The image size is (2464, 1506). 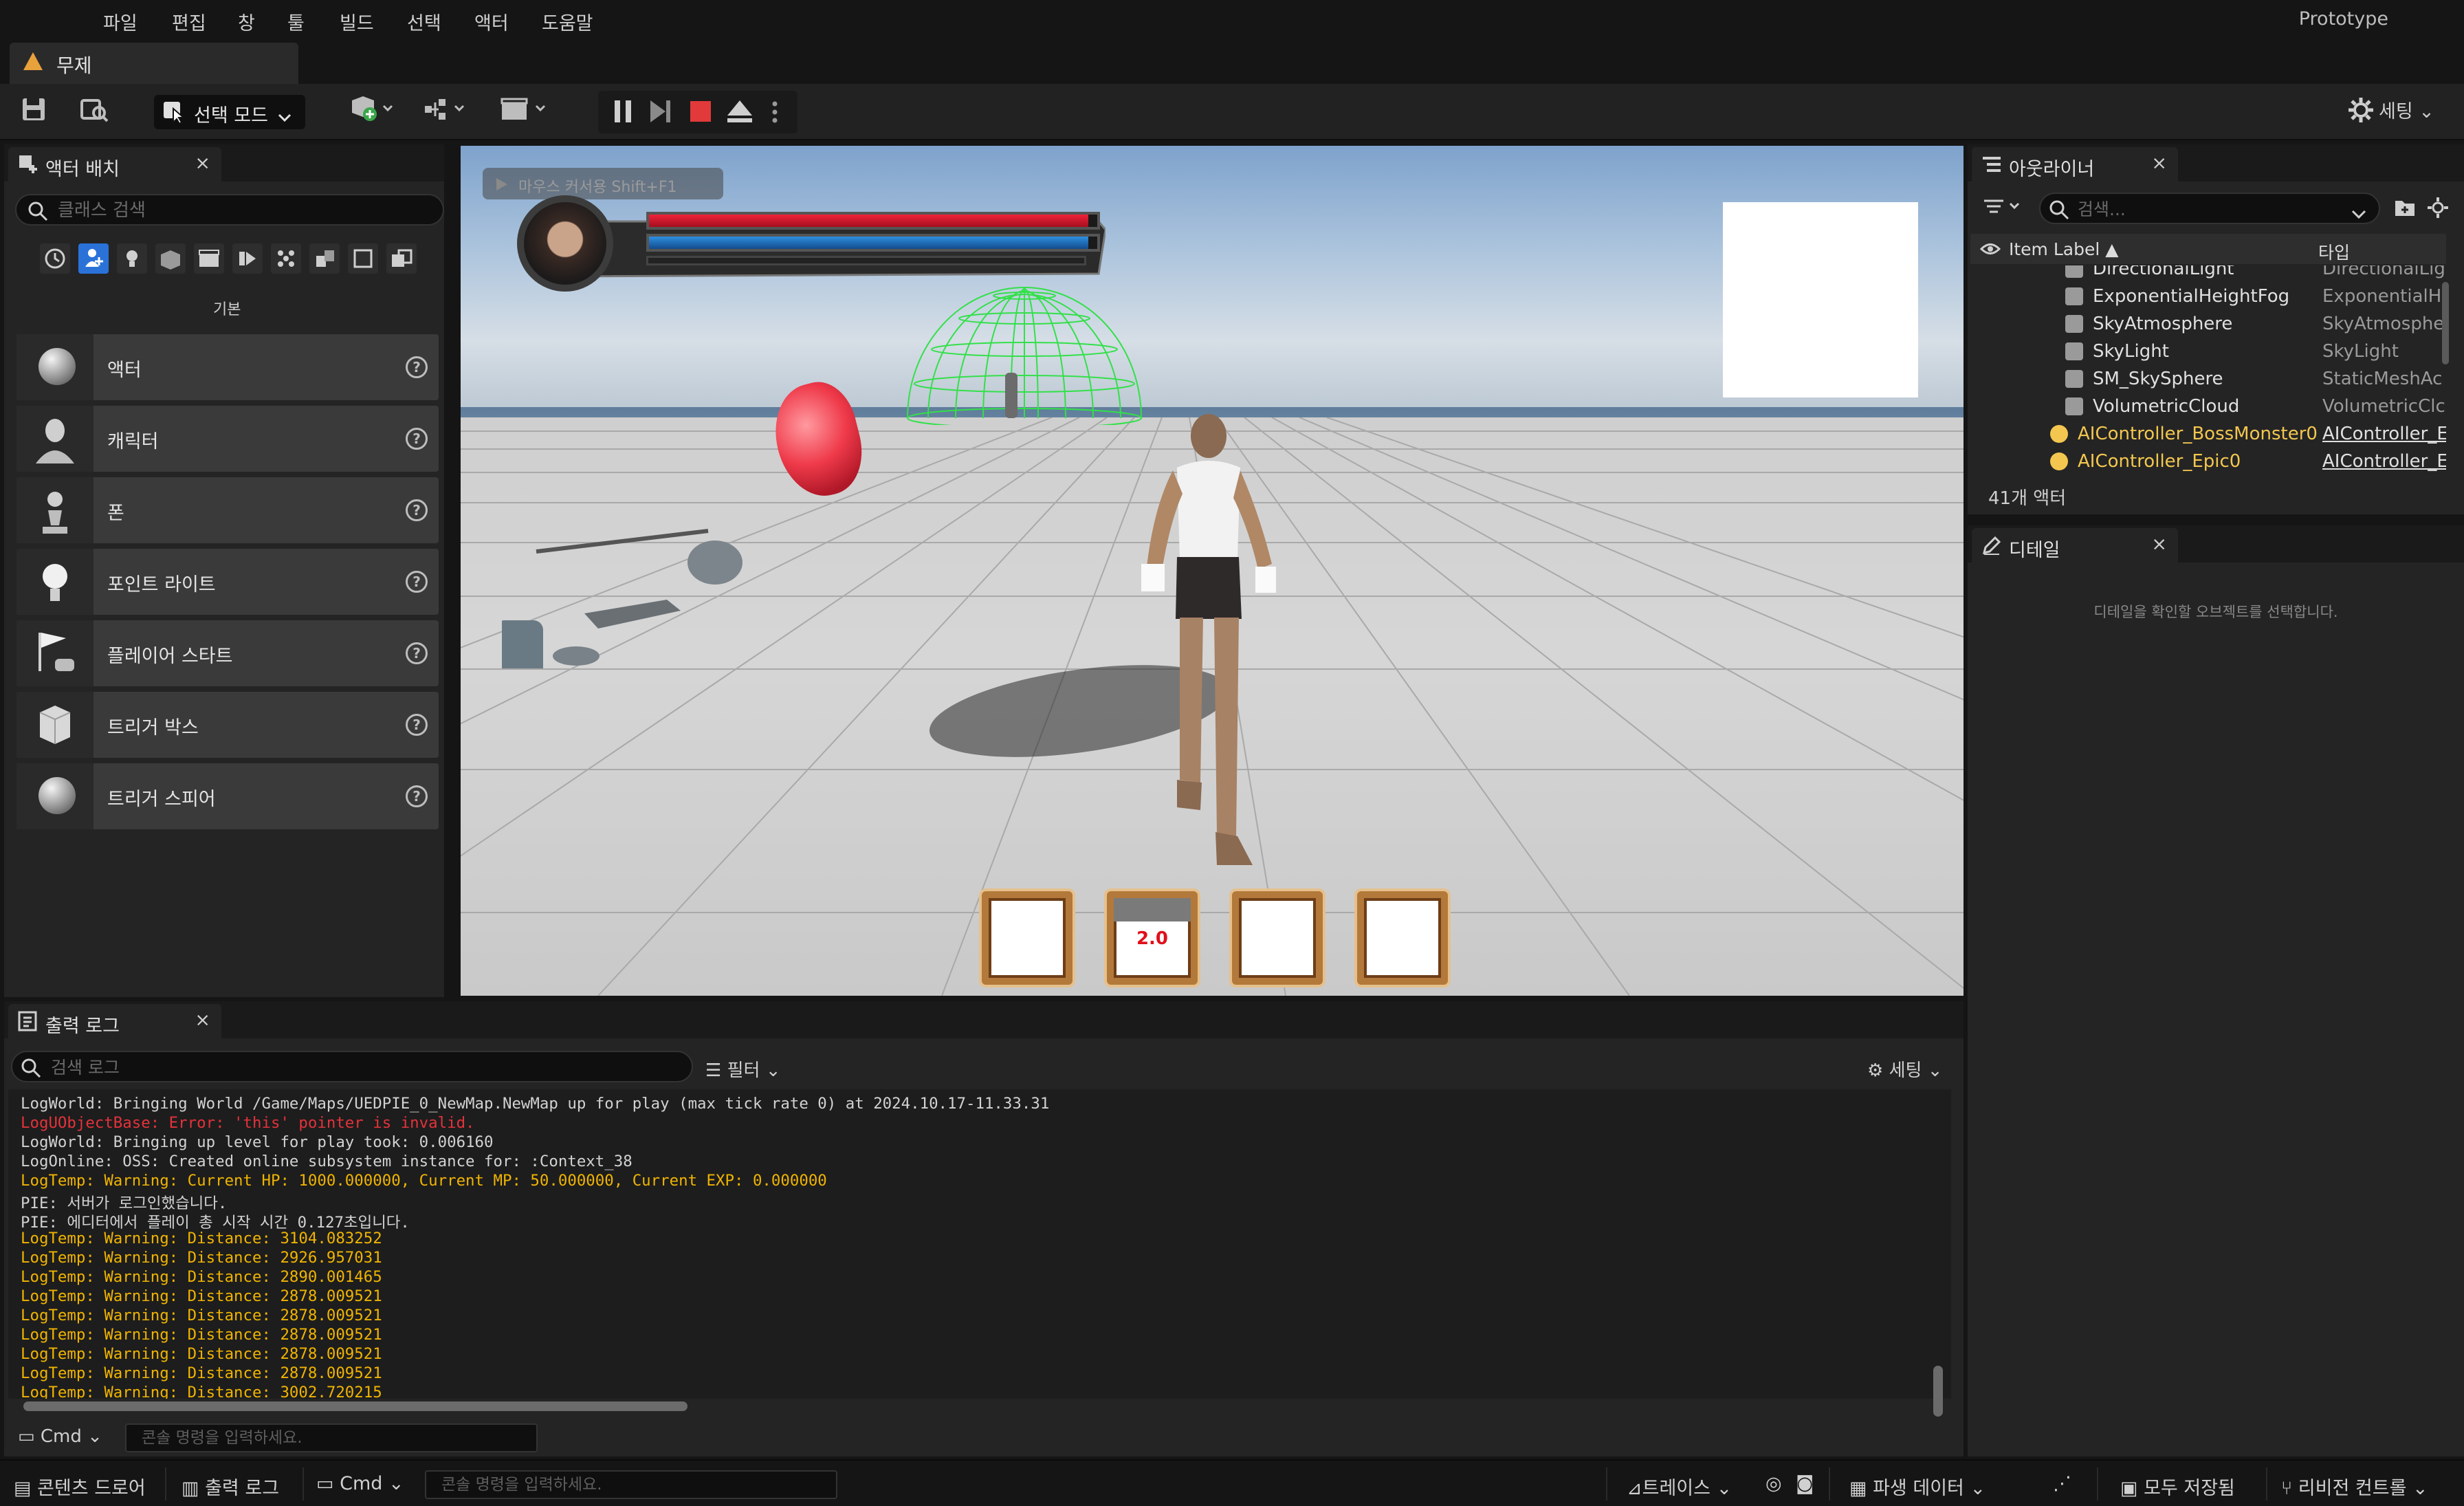 What do you see at coordinates (189, 21) in the screenshot?
I see `menu-edit: 편집` at bounding box center [189, 21].